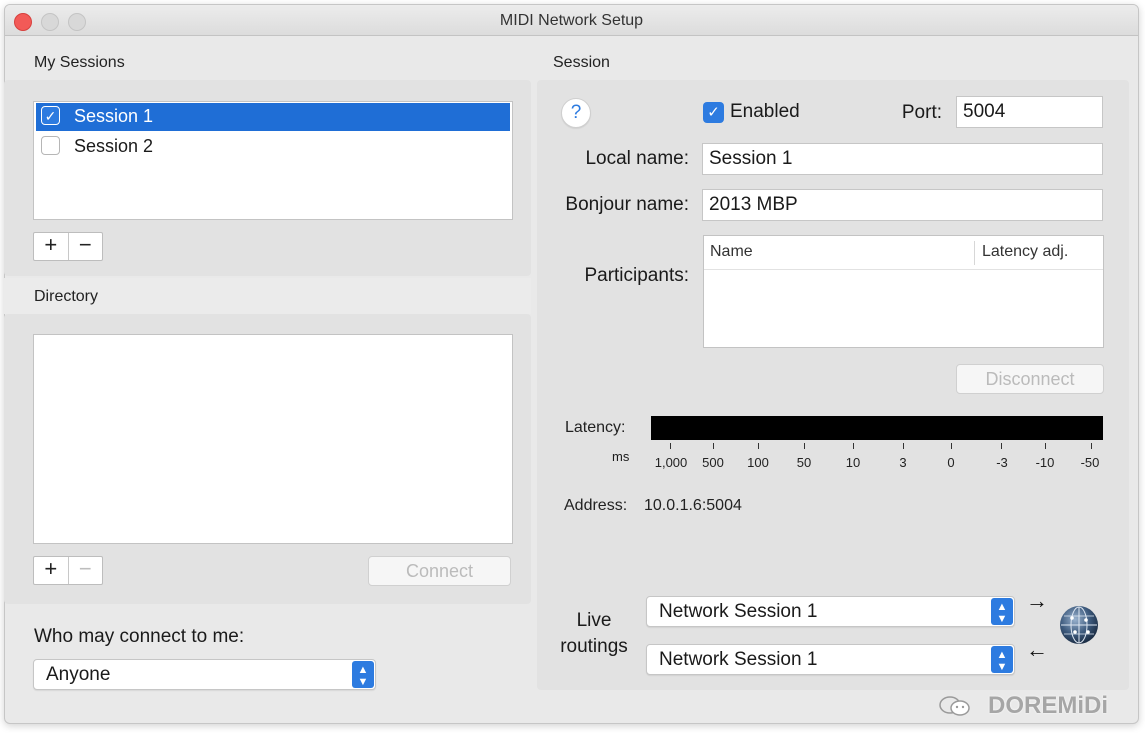 This screenshot has height=733, width=1145. What do you see at coordinates (1037, 649) in the screenshot?
I see `arrow-left-icon: ←` at bounding box center [1037, 649].